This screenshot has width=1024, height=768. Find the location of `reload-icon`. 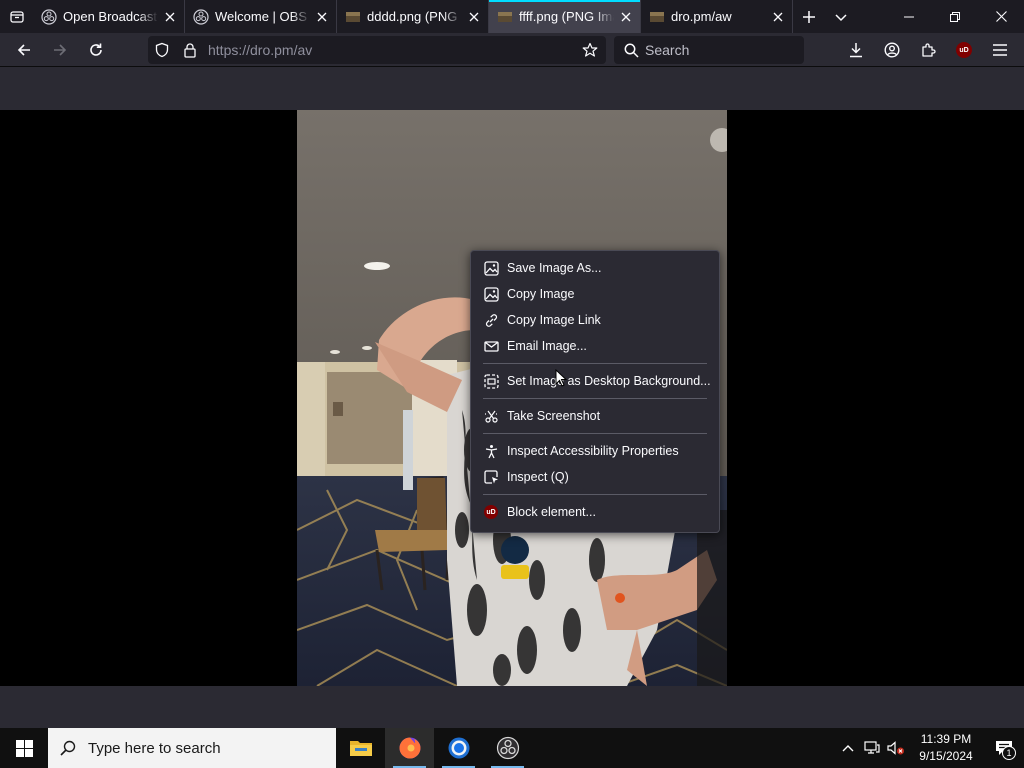

reload-icon is located at coordinates (96, 49).